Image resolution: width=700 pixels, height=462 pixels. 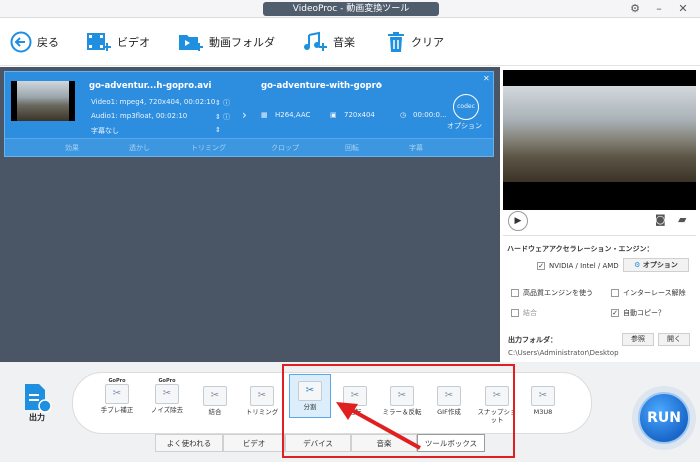 I want to click on tool-m3u8: M3U8, so click(x=543, y=404).